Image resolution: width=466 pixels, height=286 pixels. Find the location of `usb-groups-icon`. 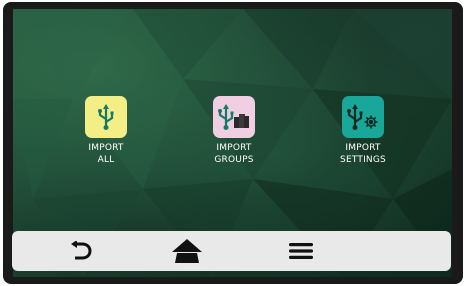

usb-groups-icon is located at coordinates (233, 117).